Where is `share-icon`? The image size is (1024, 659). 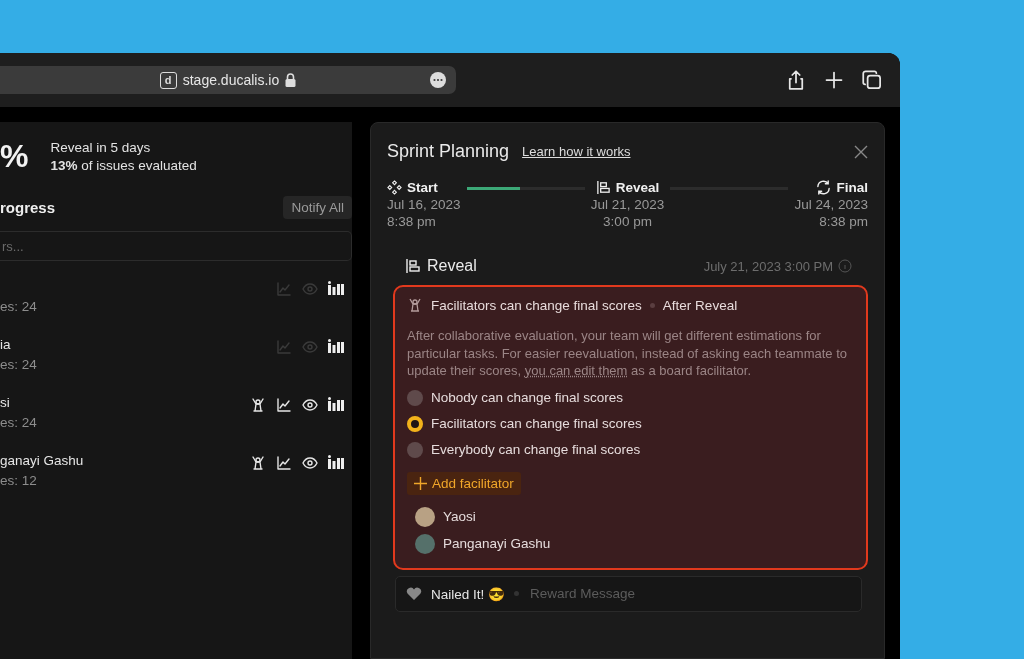 share-icon is located at coordinates (796, 80).